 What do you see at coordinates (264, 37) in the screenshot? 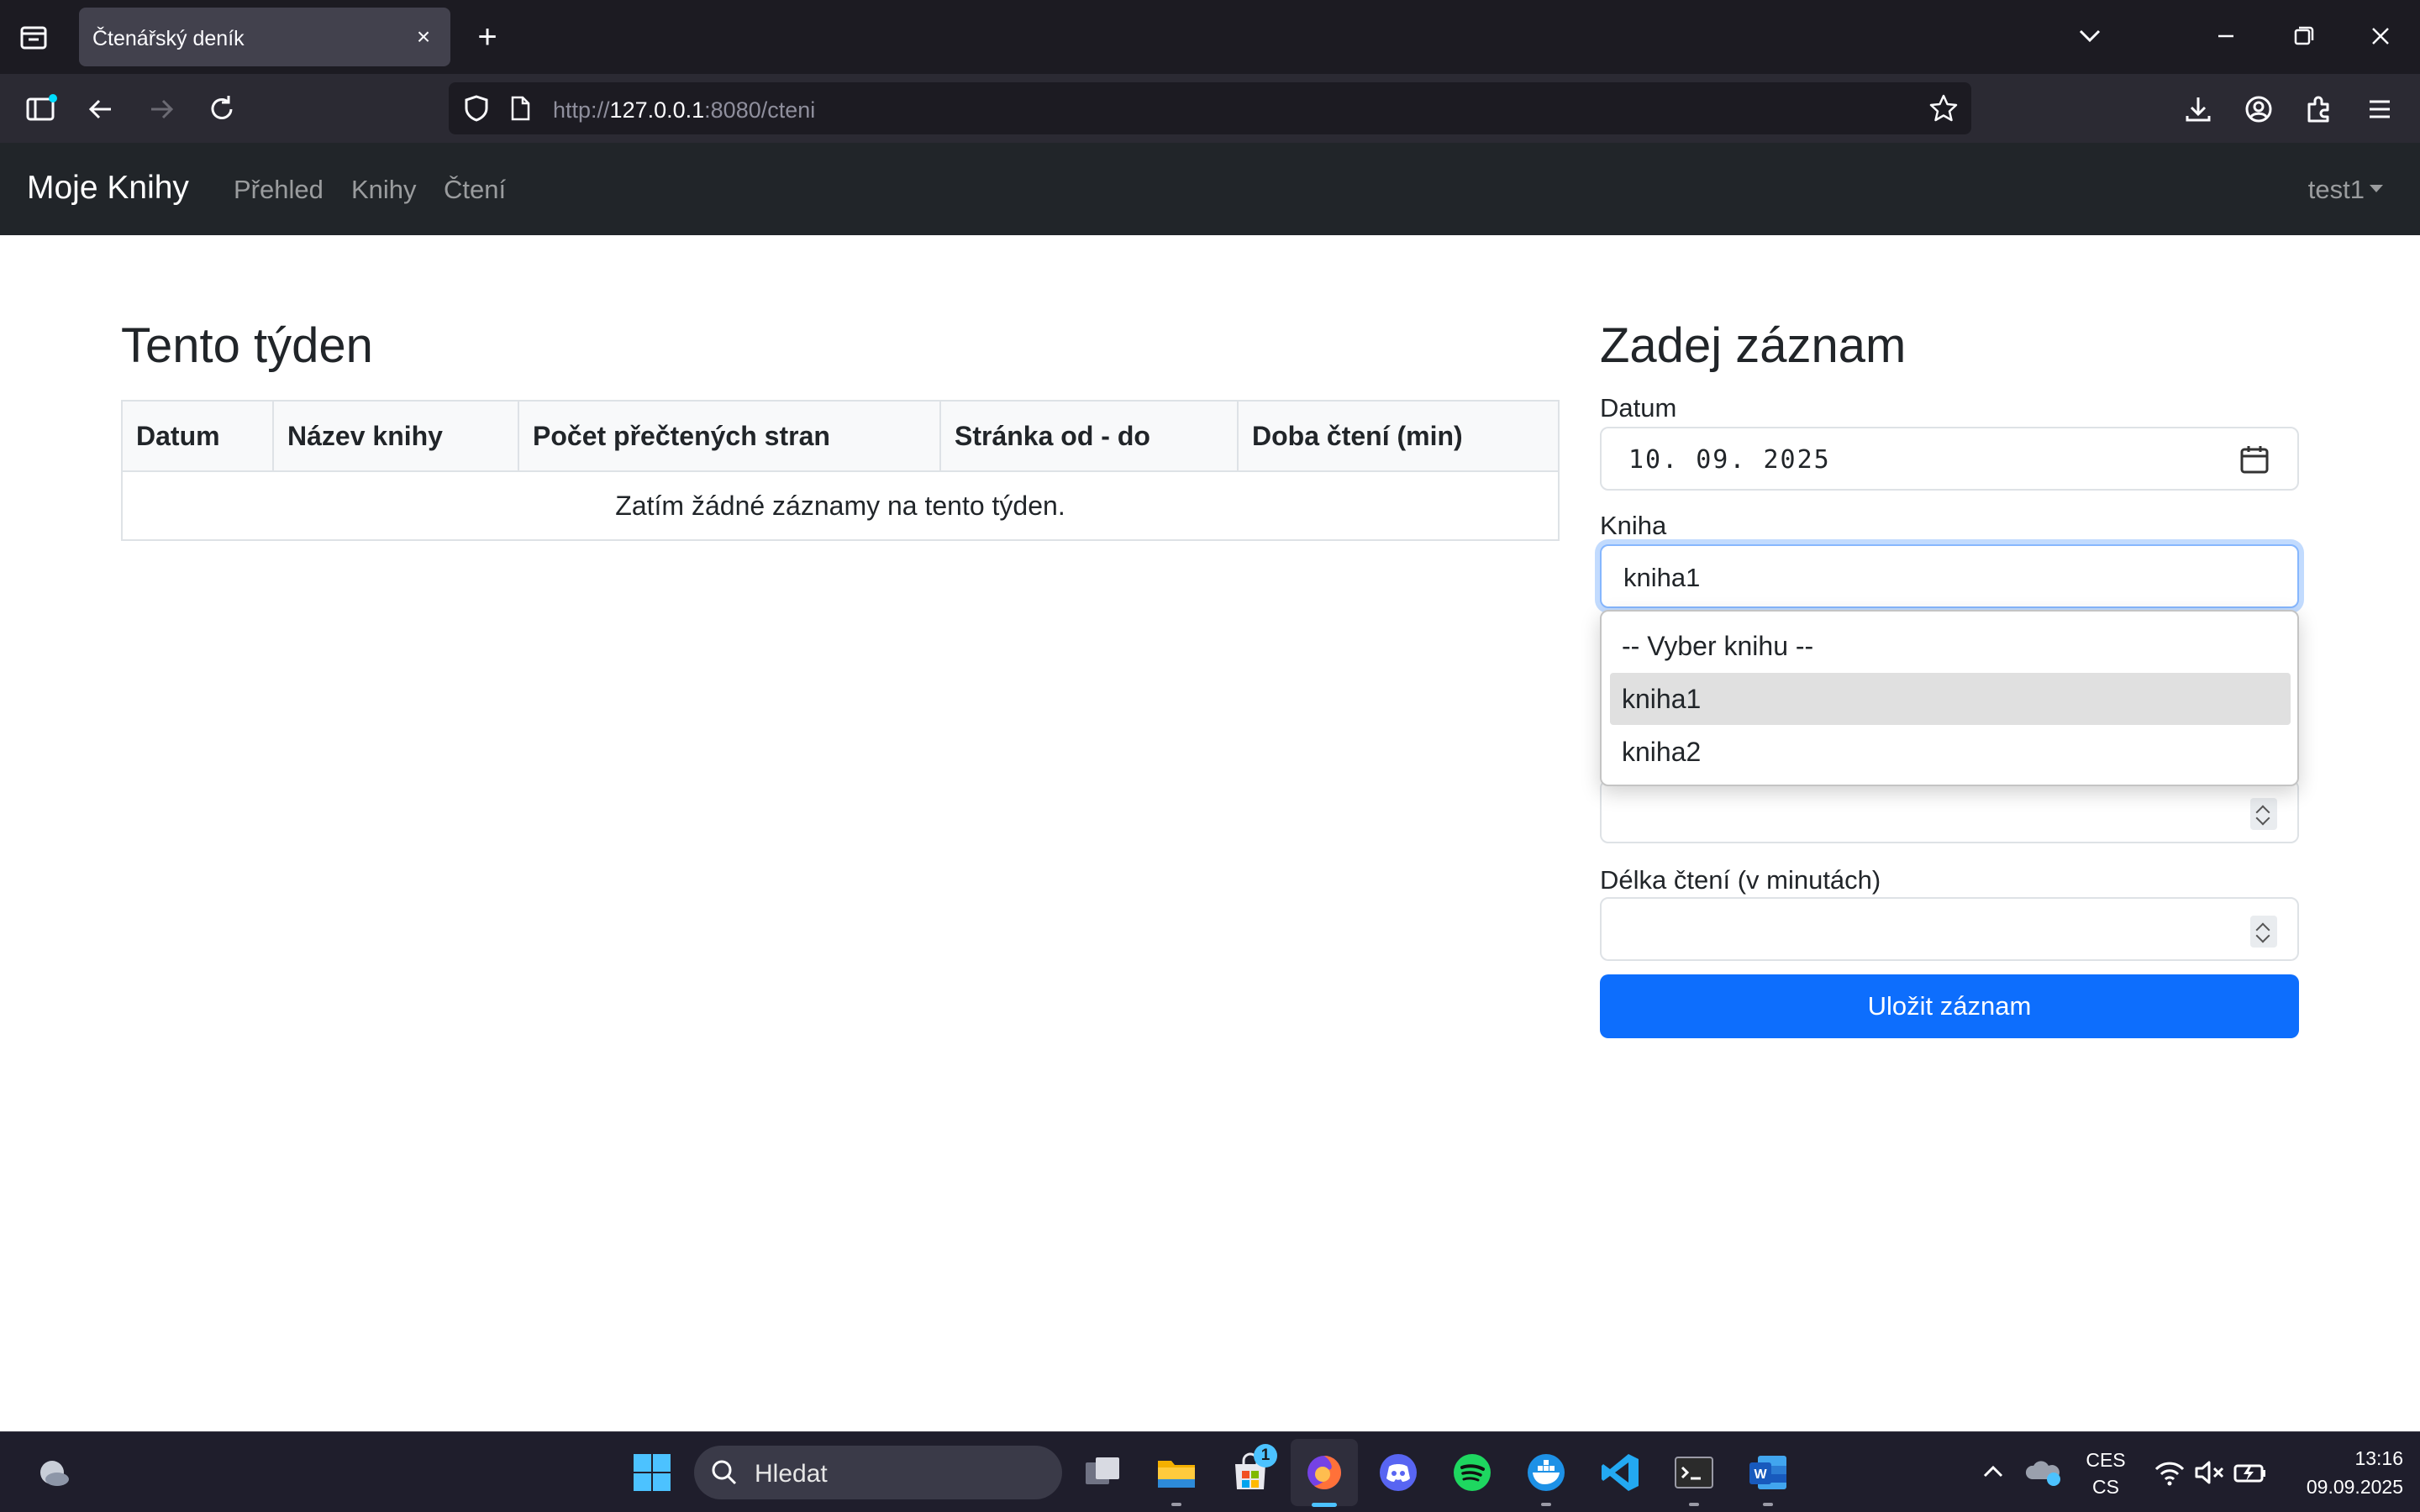
I see `browser-tab-active: Čtenářský deník ×` at bounding box center [264, 37].